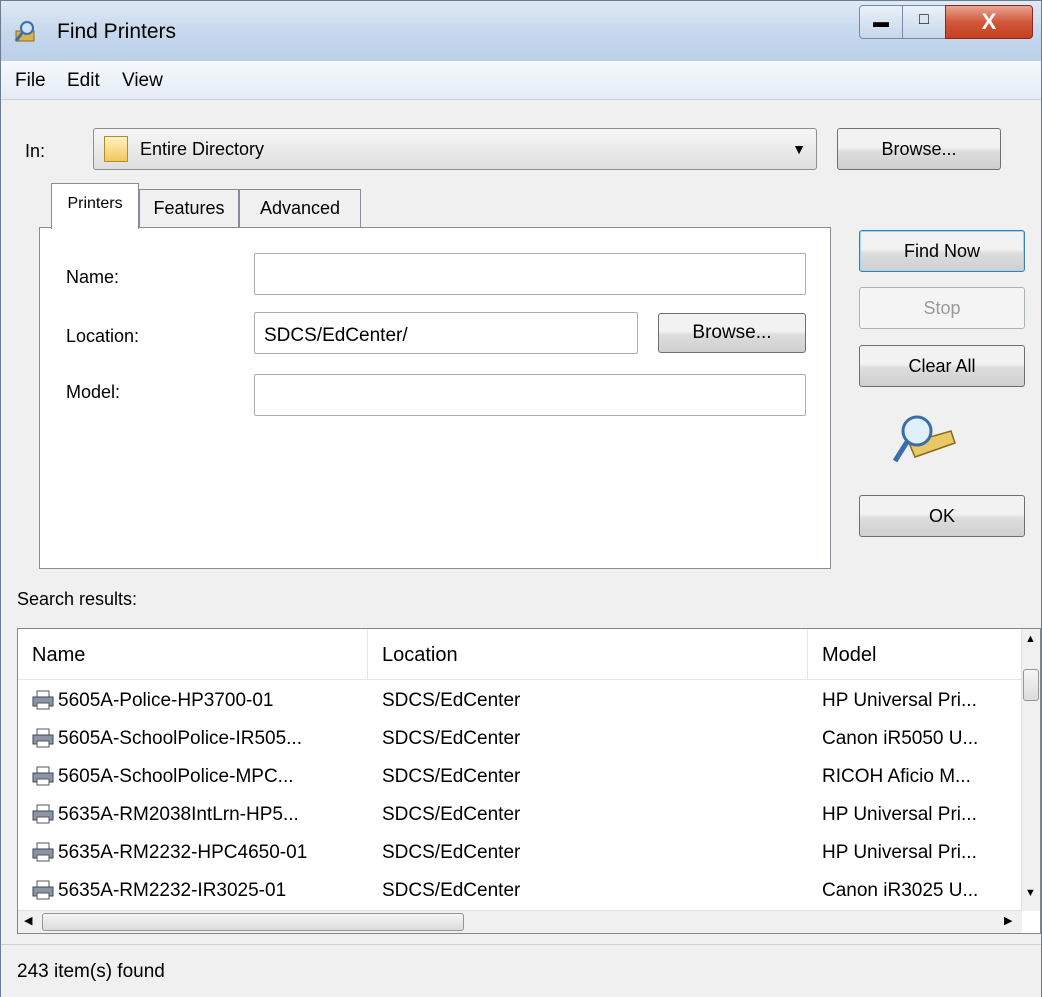 The height and width of the screenshot is (997, 1042). Describe the element at coordinates (924, 439) in the screenshot. I see `search-animation-icon` at that location.